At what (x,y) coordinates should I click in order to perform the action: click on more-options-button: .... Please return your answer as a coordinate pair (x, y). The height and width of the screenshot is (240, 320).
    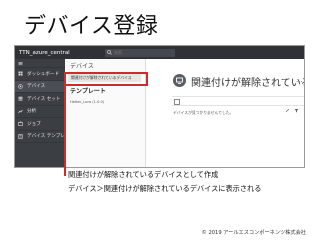
    Looking at the image, I should click on (299, 80).